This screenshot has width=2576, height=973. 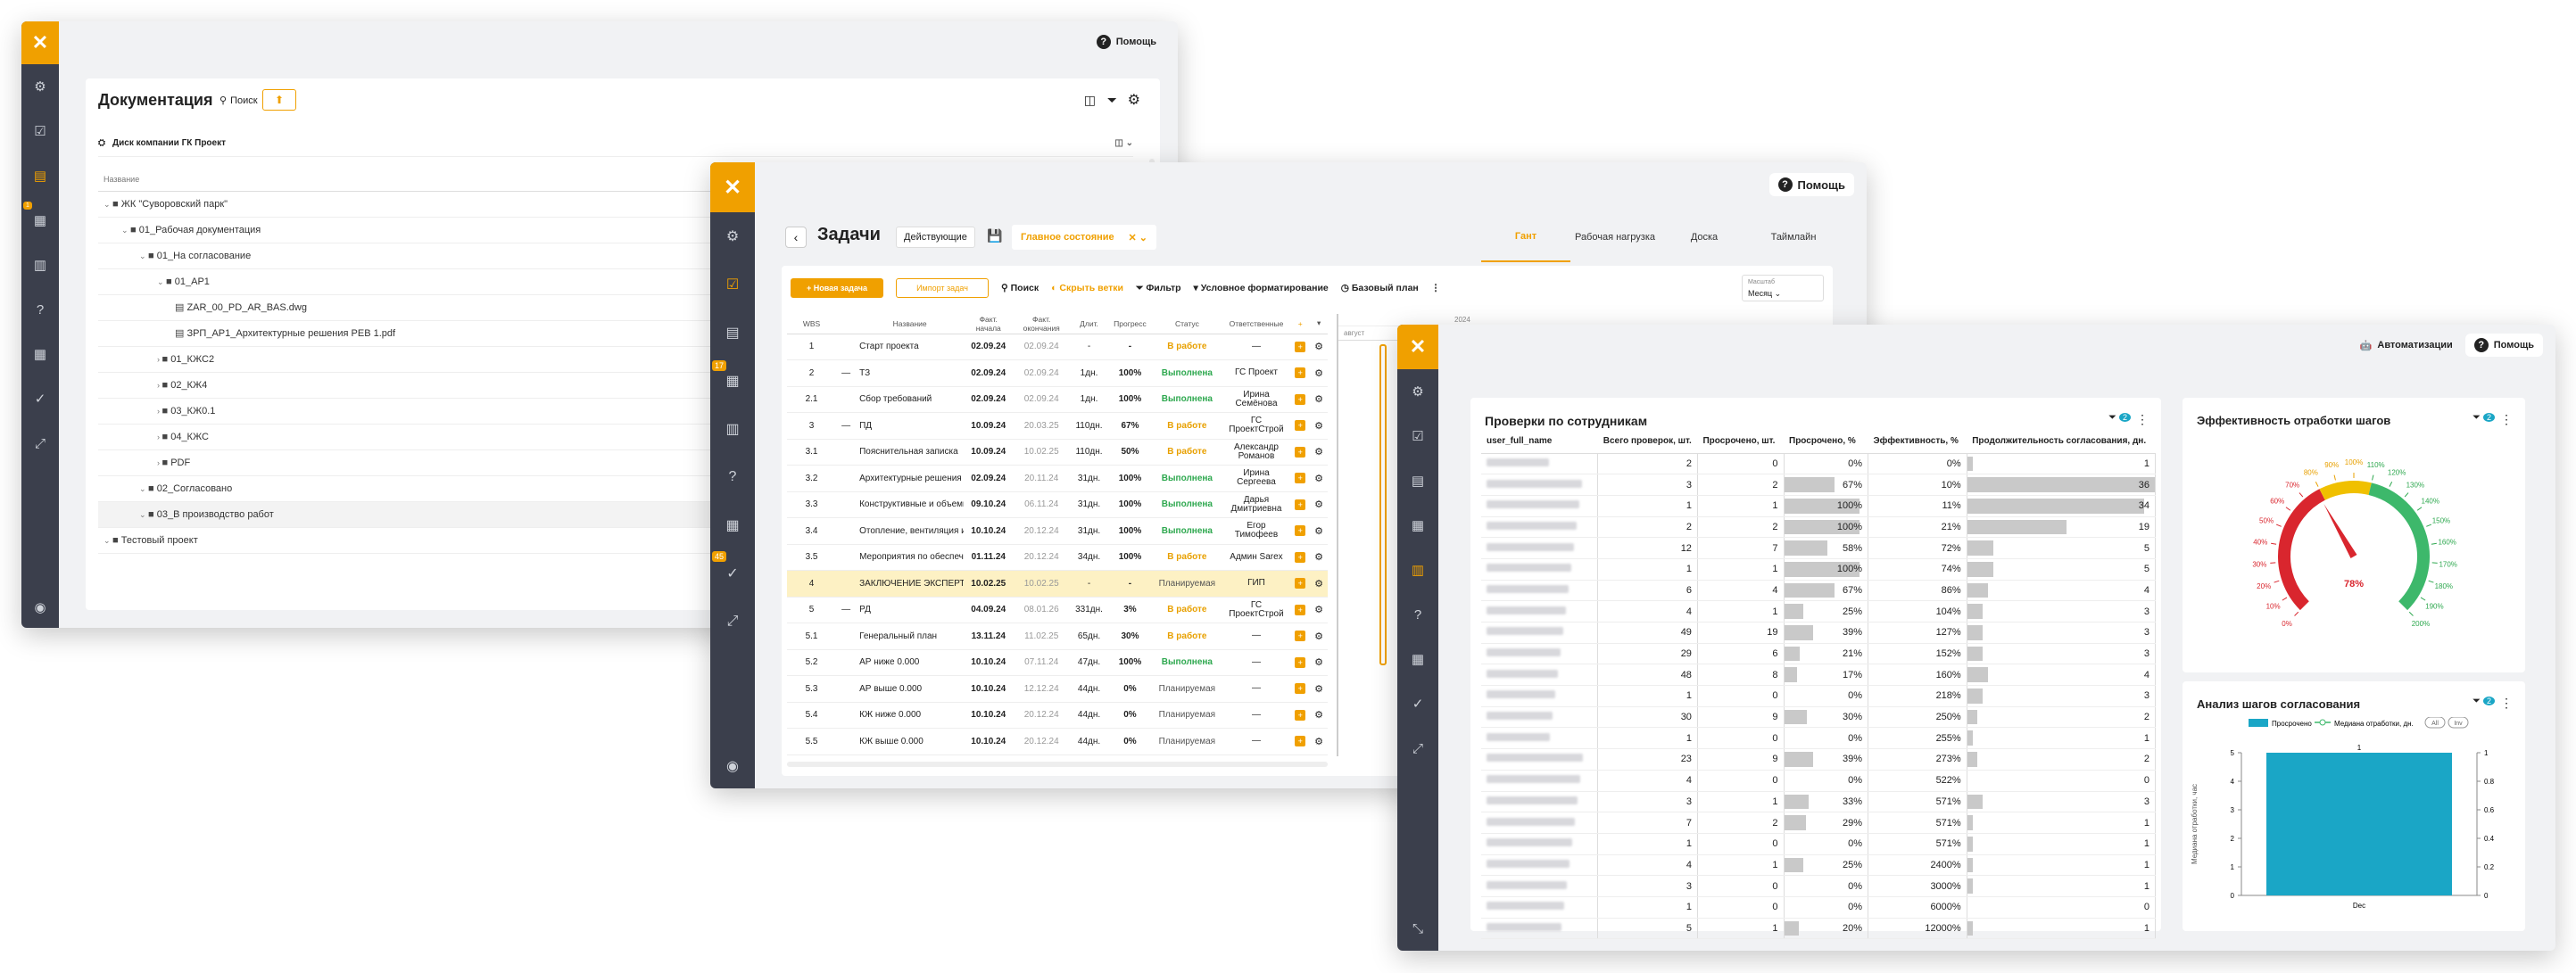 I want to click on column-header: Факт. начала, so click(x=989, y=324).